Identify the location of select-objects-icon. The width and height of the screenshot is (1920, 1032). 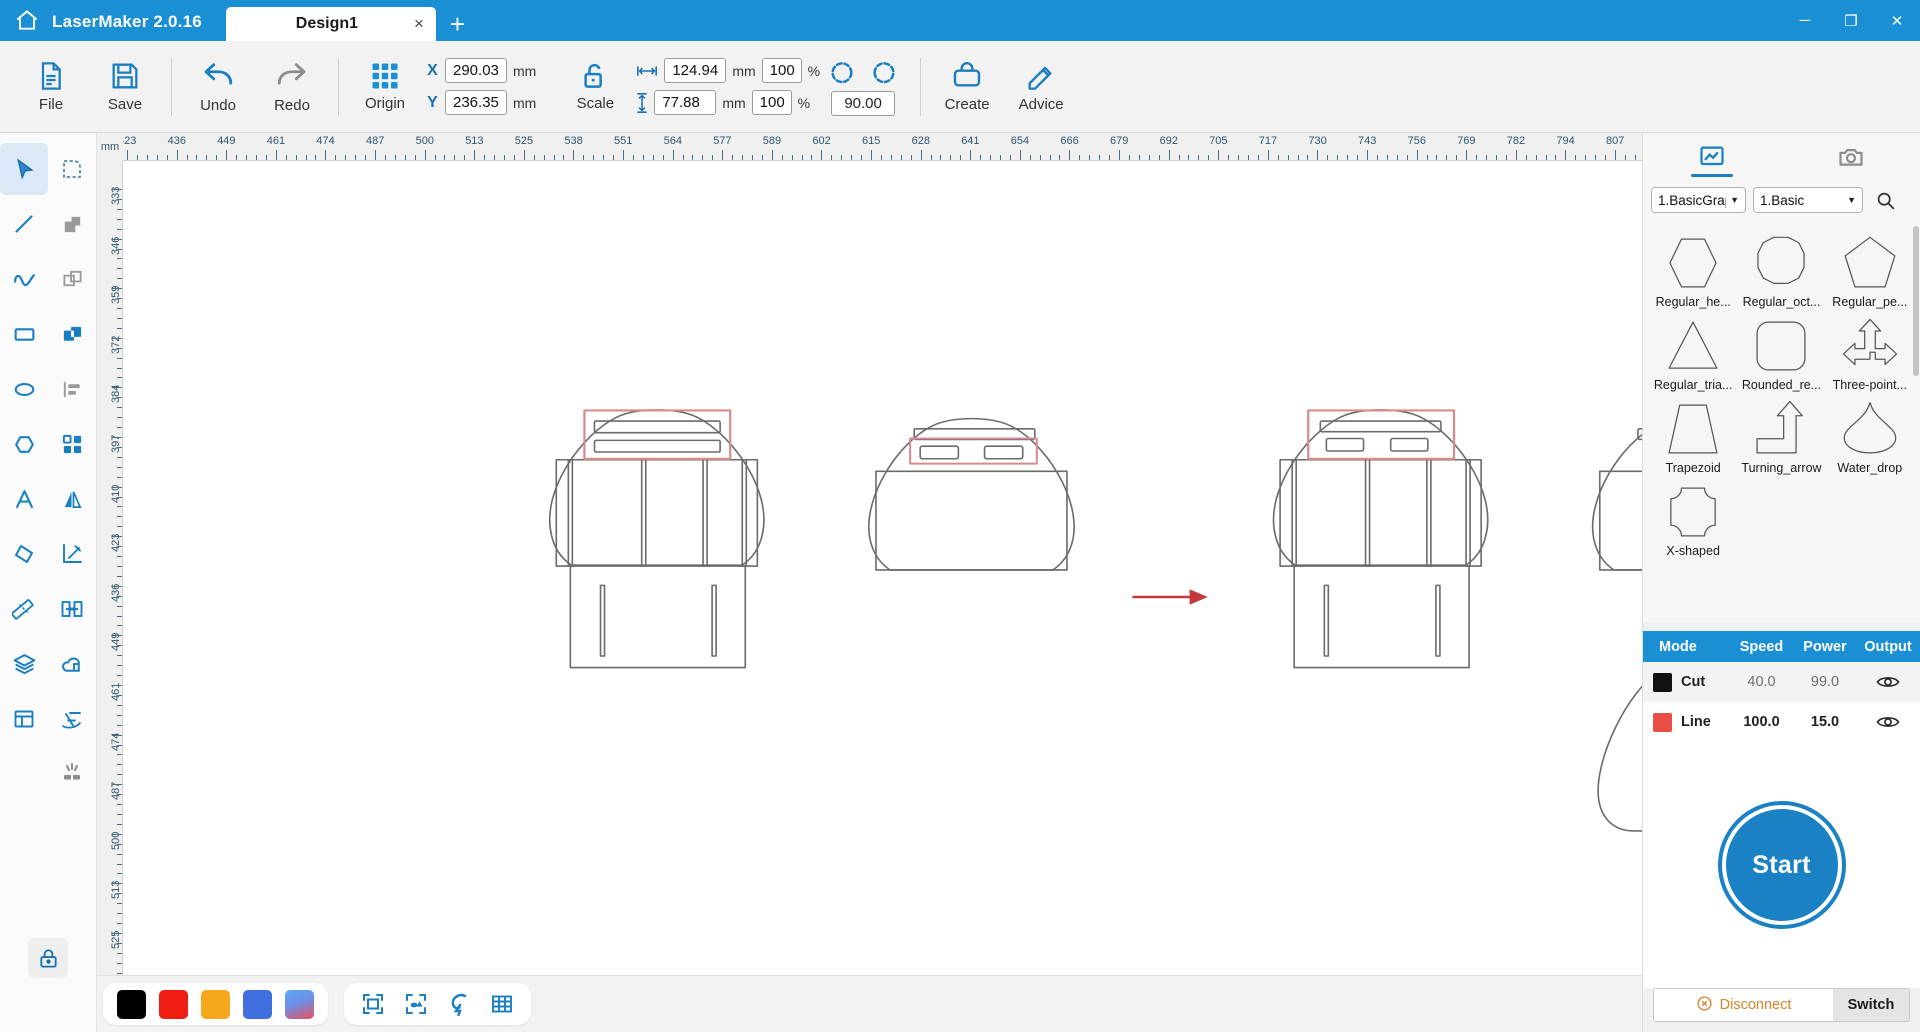
(416, 1004).